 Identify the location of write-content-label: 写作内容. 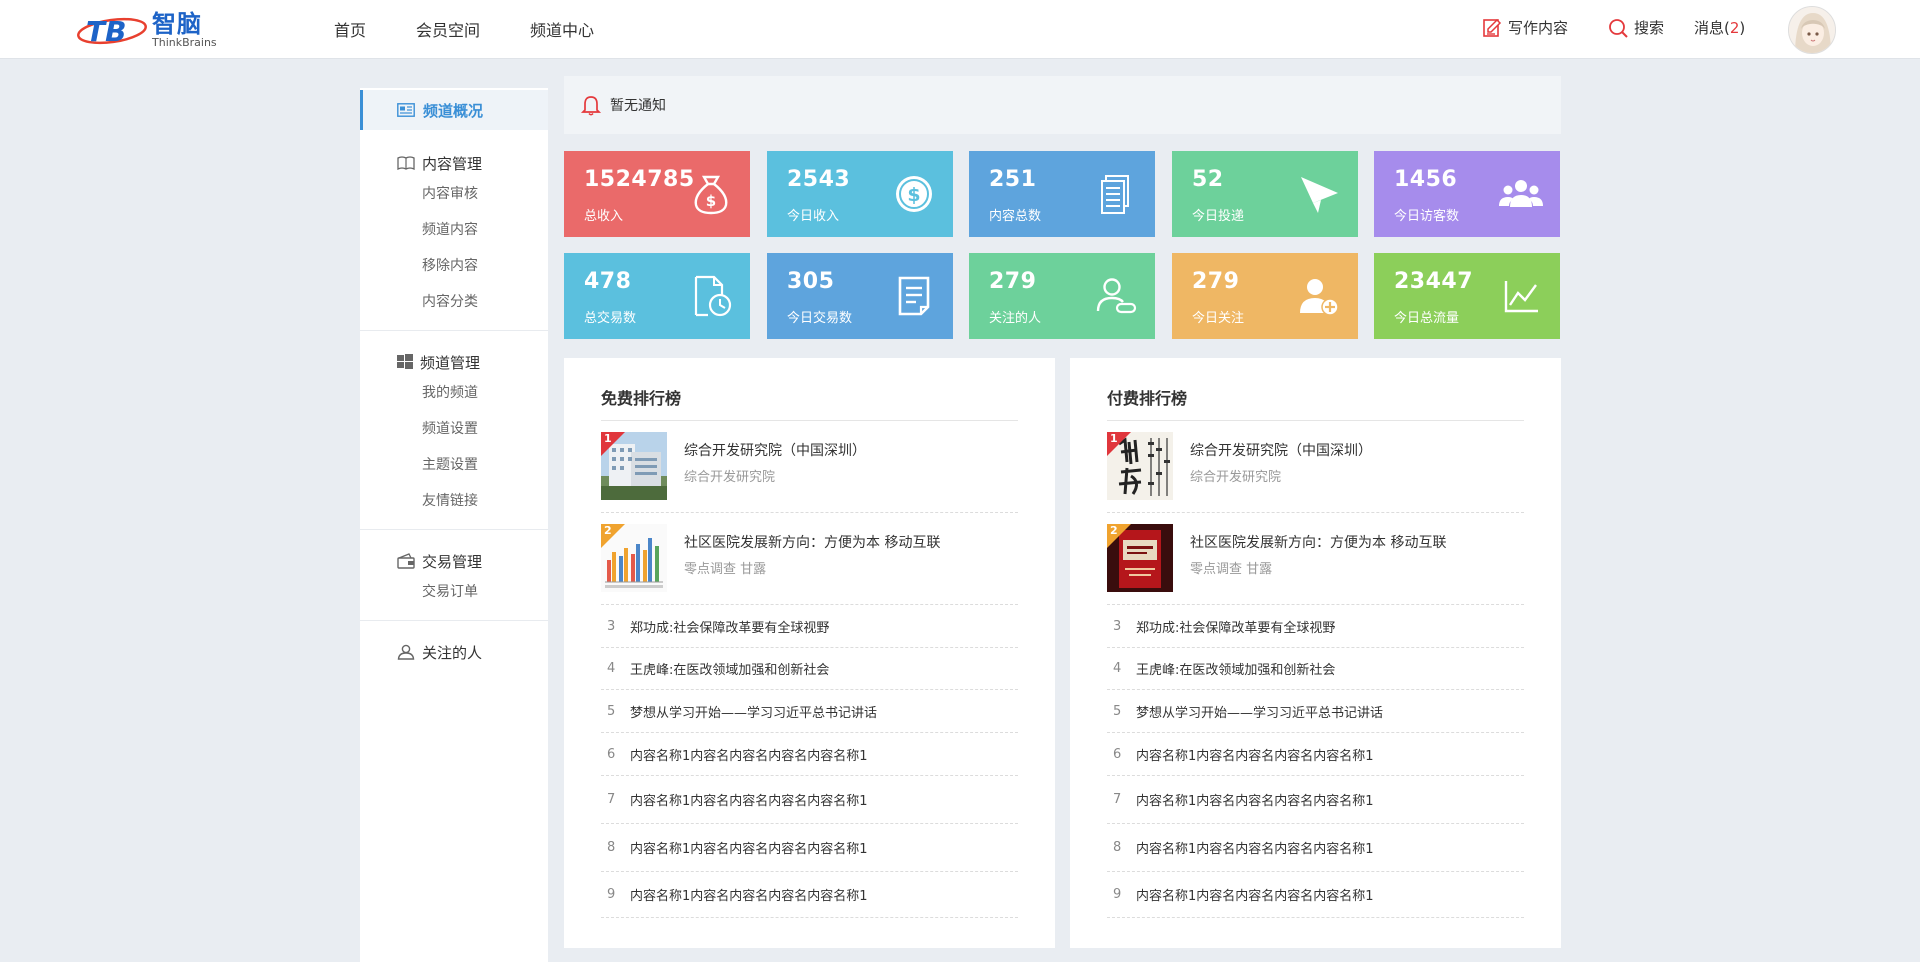
(1538, 28).